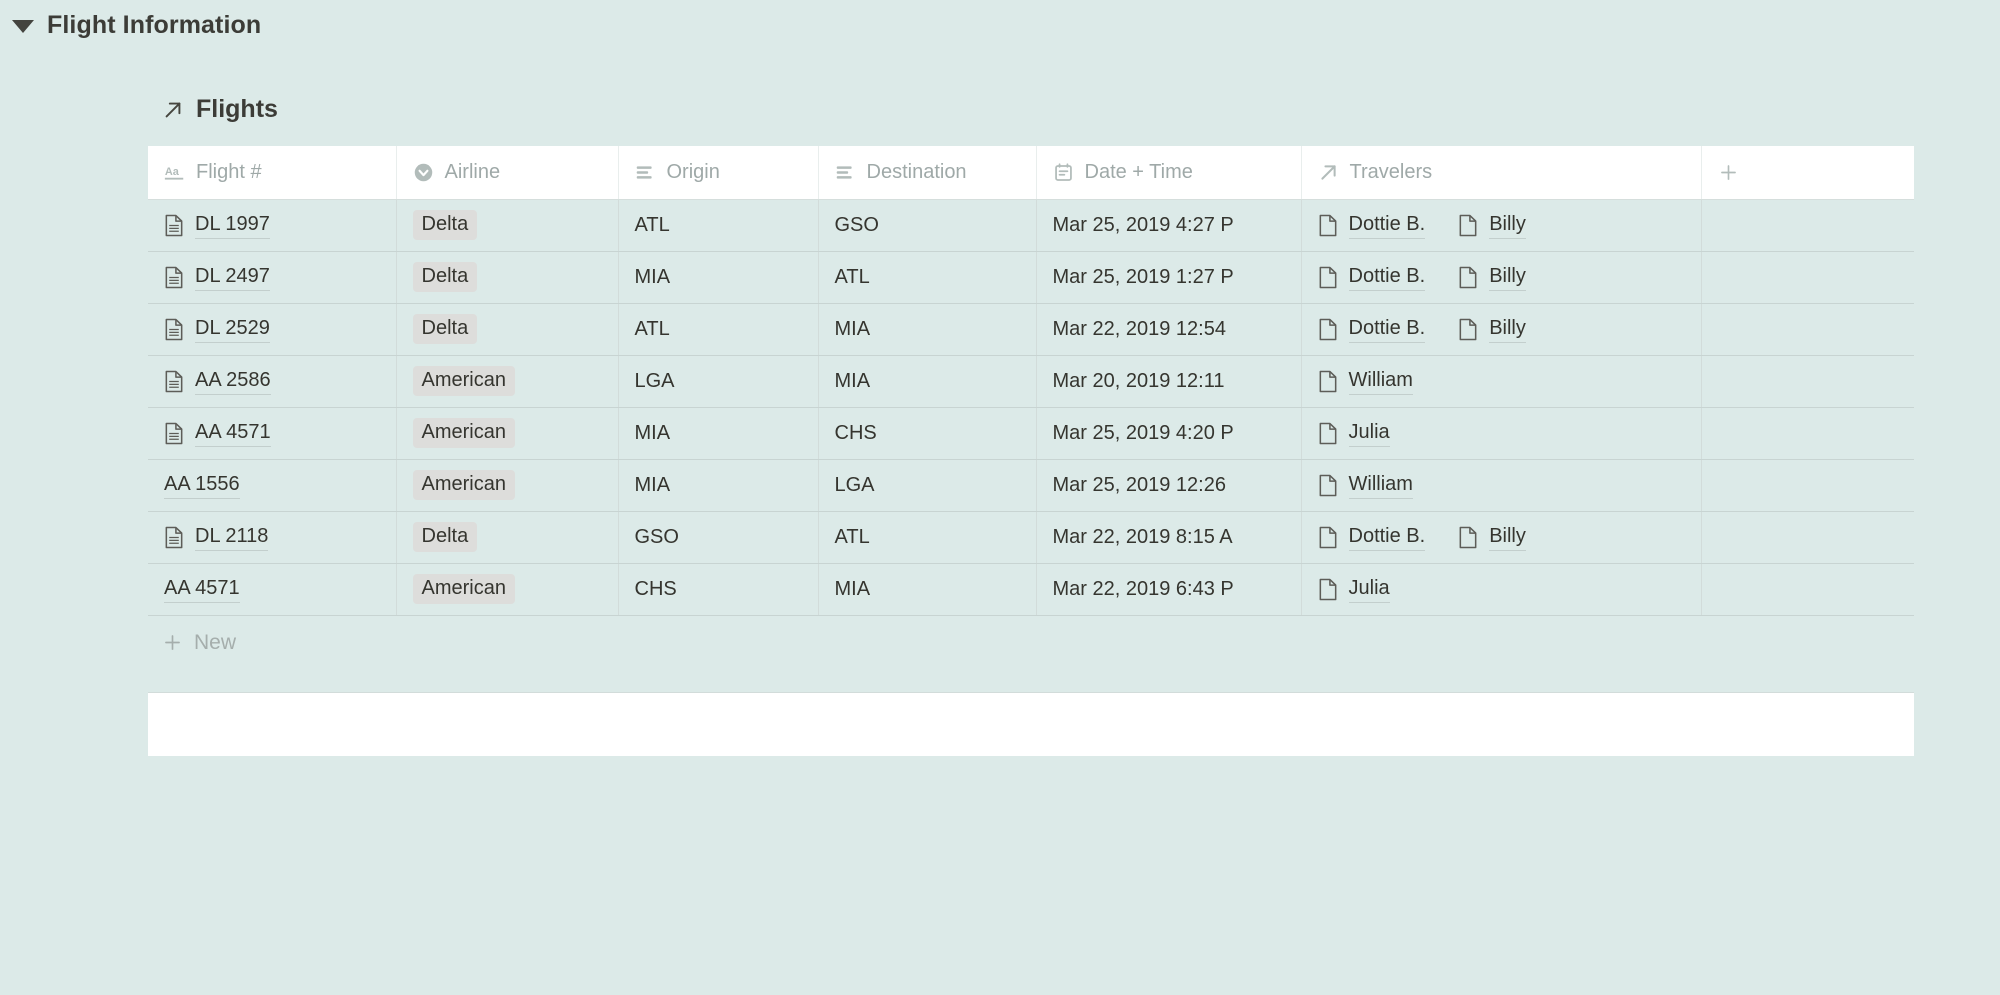 The height and width of the screenshot is (995, 2000). Describe the element at coordinates (232, 329) in the screenshot. I see `flight-number-link: DL 2529` at that location.